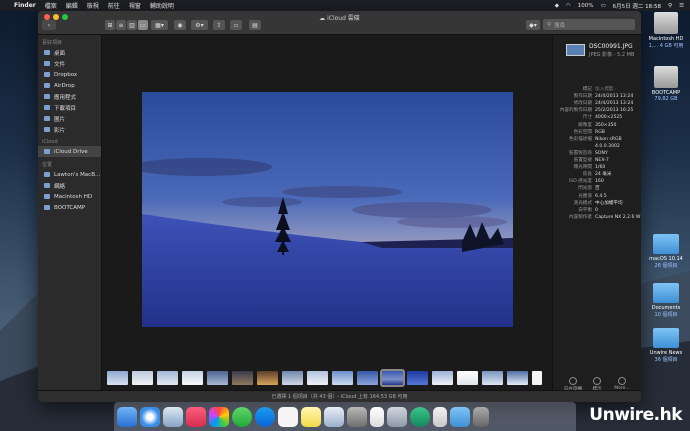 This screenshot has height=431, width=690. What do you see at coordinates (481, 416) in the screenshot?
I see `trash-icon` at bounding box center [481, 416].